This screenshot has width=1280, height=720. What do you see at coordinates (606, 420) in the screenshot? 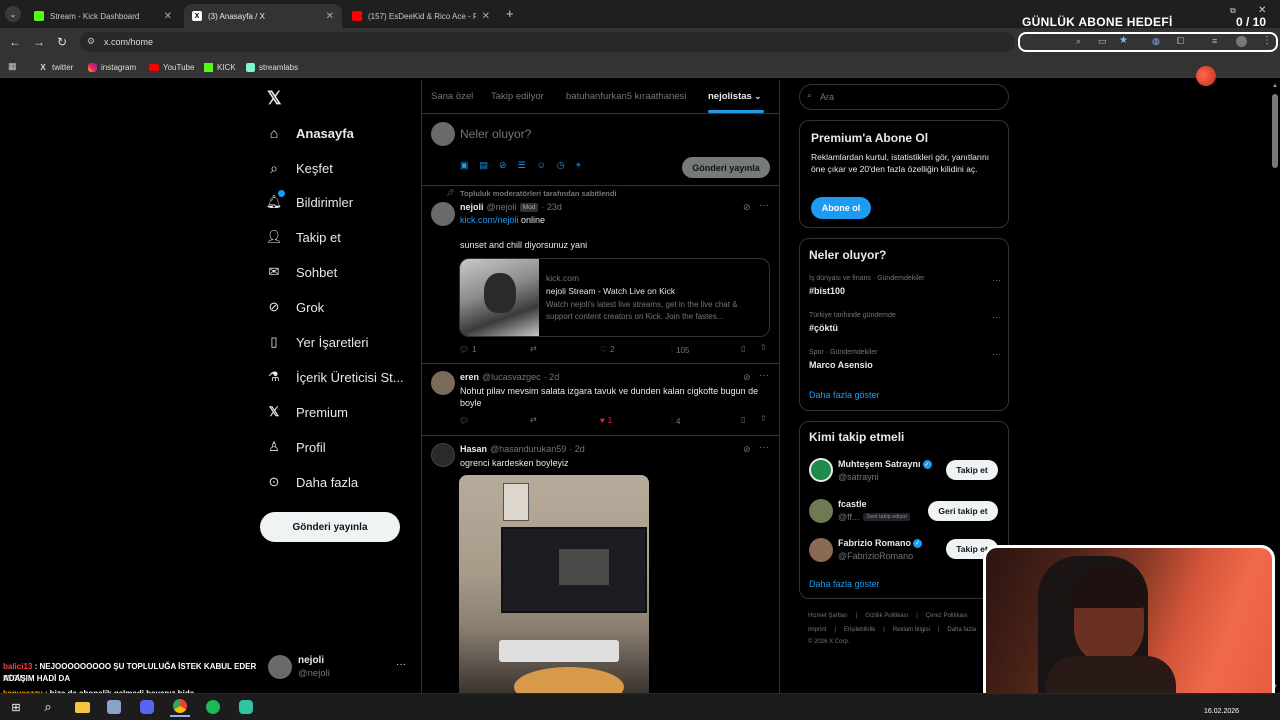
I see `like-button: ♥ 1` at bounding box center [606, 420].